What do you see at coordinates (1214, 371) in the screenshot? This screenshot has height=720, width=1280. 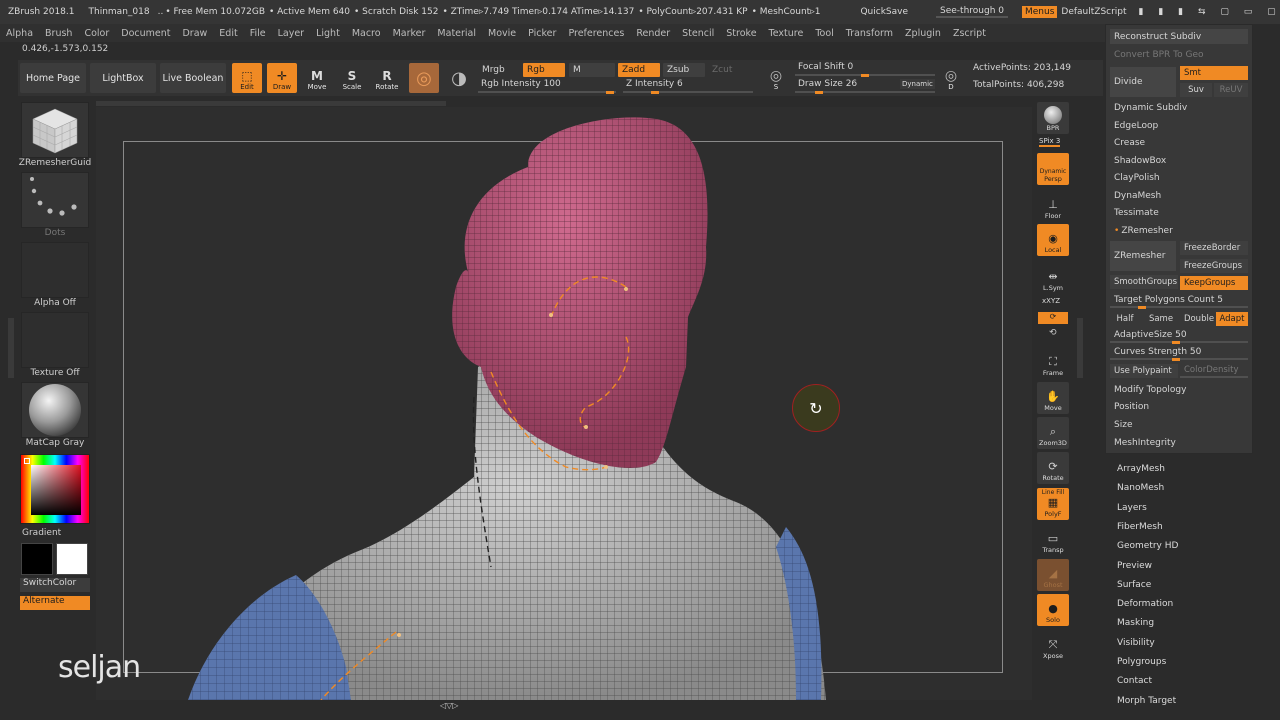 I see `colordensity-slider: ColorDensity` at bounding box center [1214, 371].